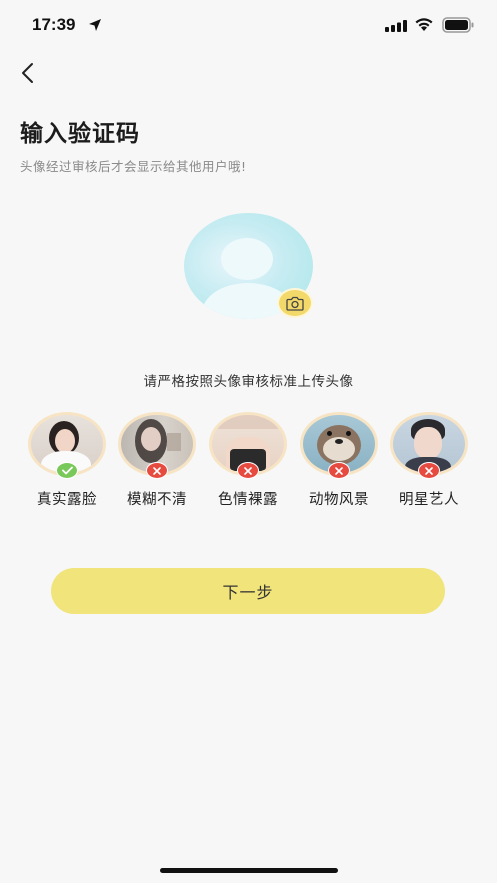 This screenshot has height=883, width=497. I want to click on page-subtitle: 头像经过审核后才会显示给其他用户哦!, so click(133, 166).